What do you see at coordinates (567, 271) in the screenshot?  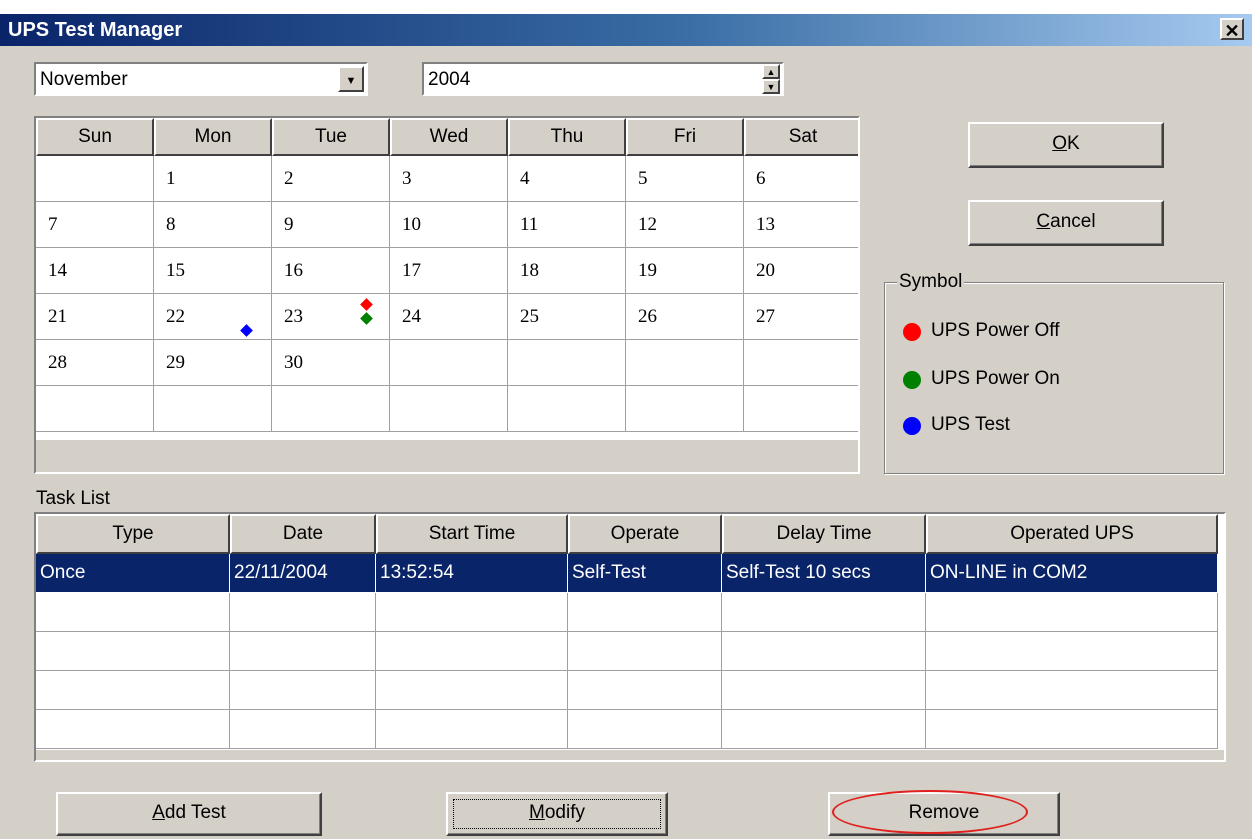 I see `calendar-day-cell: 18` at bounding box center [567, 271].